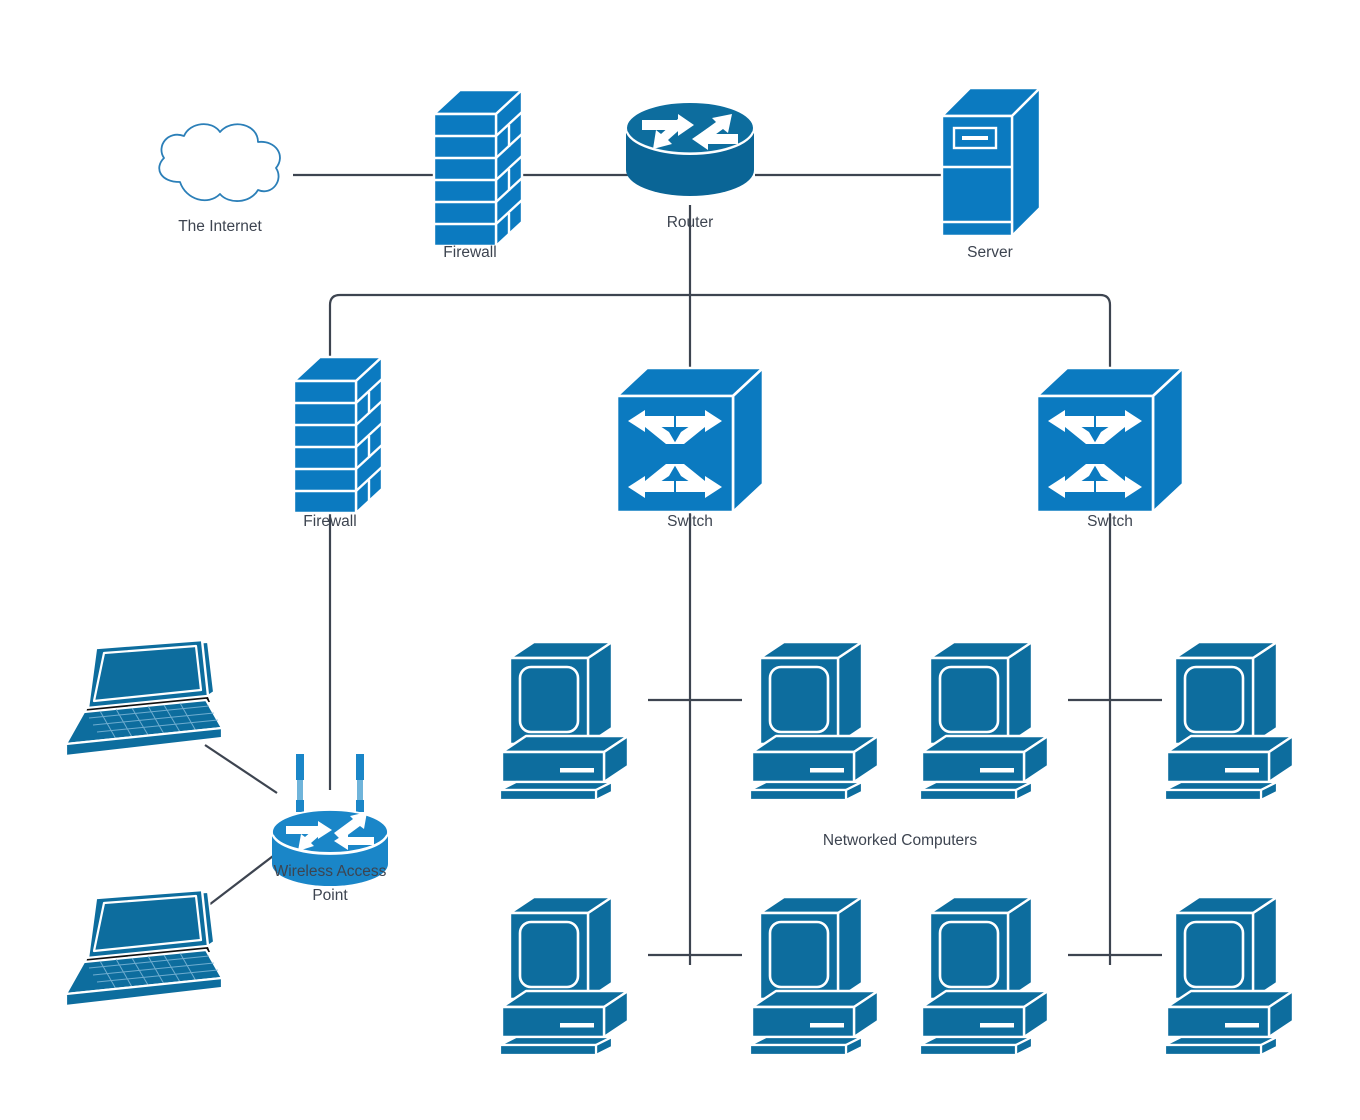  What do you see at coordinates (991, 162) in the screenshot?
I see `server-icon` at bounding box center [991, 162].